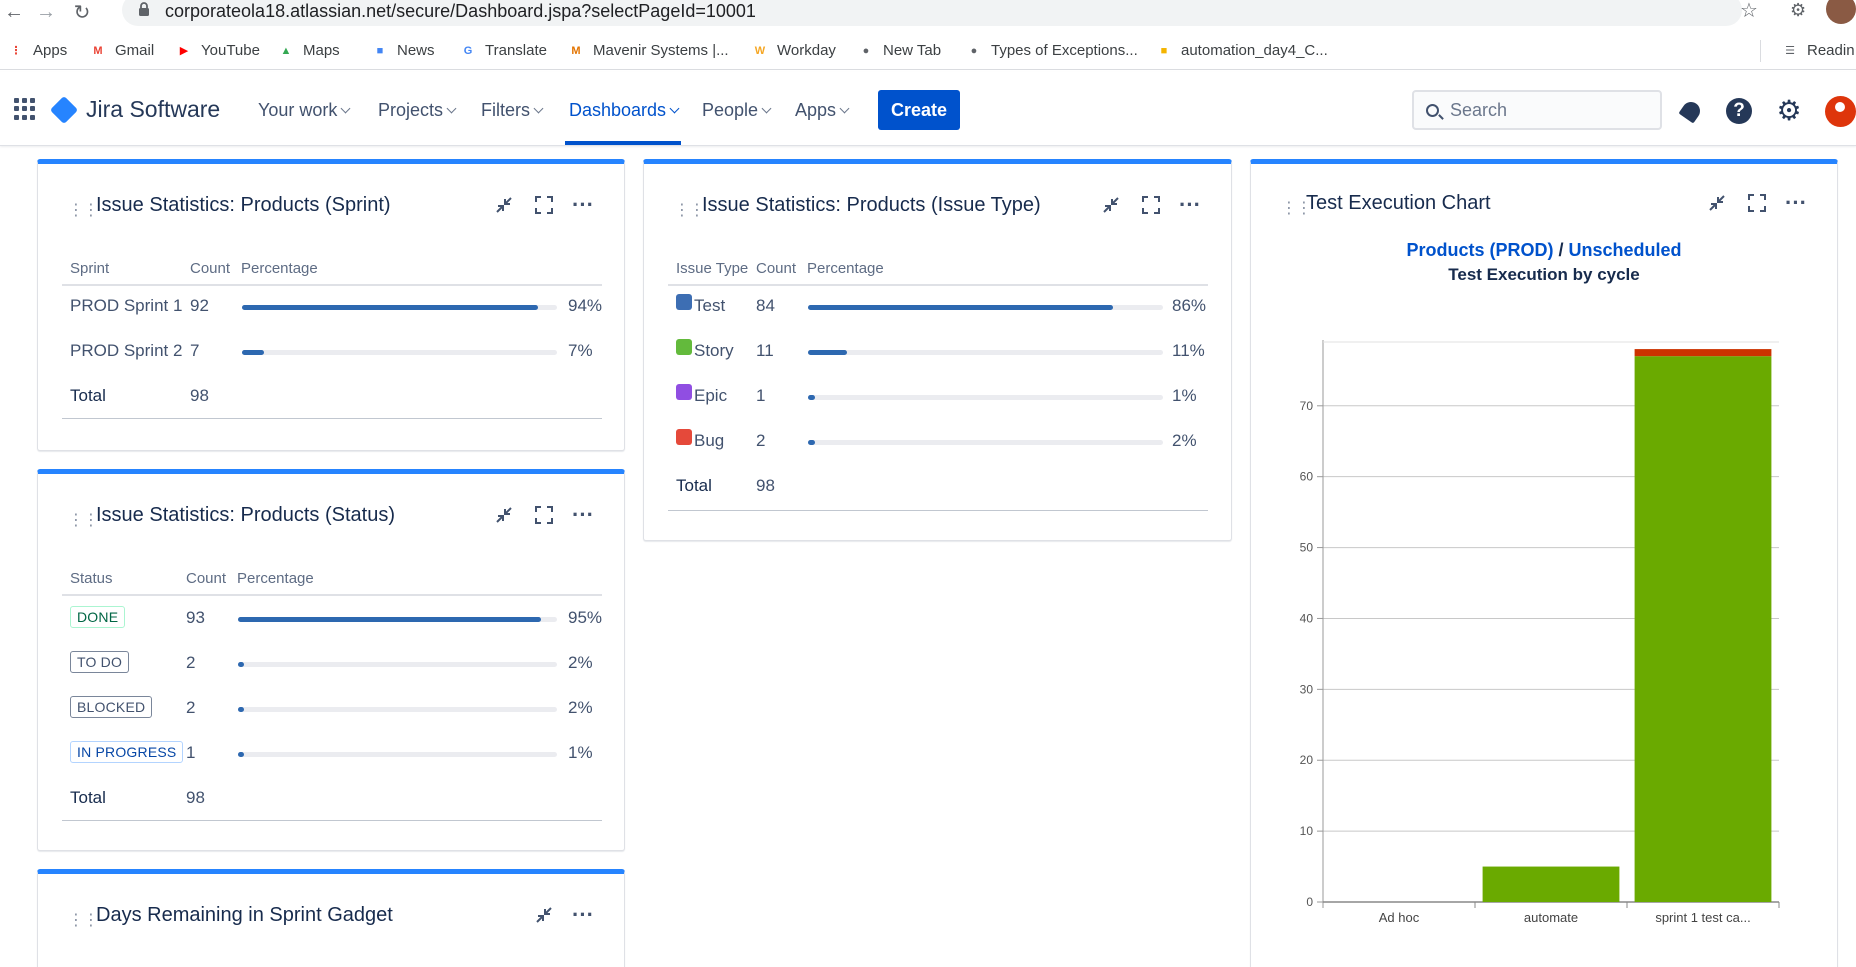 This screenshot has height=967, width=1856. Describe the element at coordinates (899, 50) in the screenshot. I see `bookmark-globe: ● New Tab` at that location.